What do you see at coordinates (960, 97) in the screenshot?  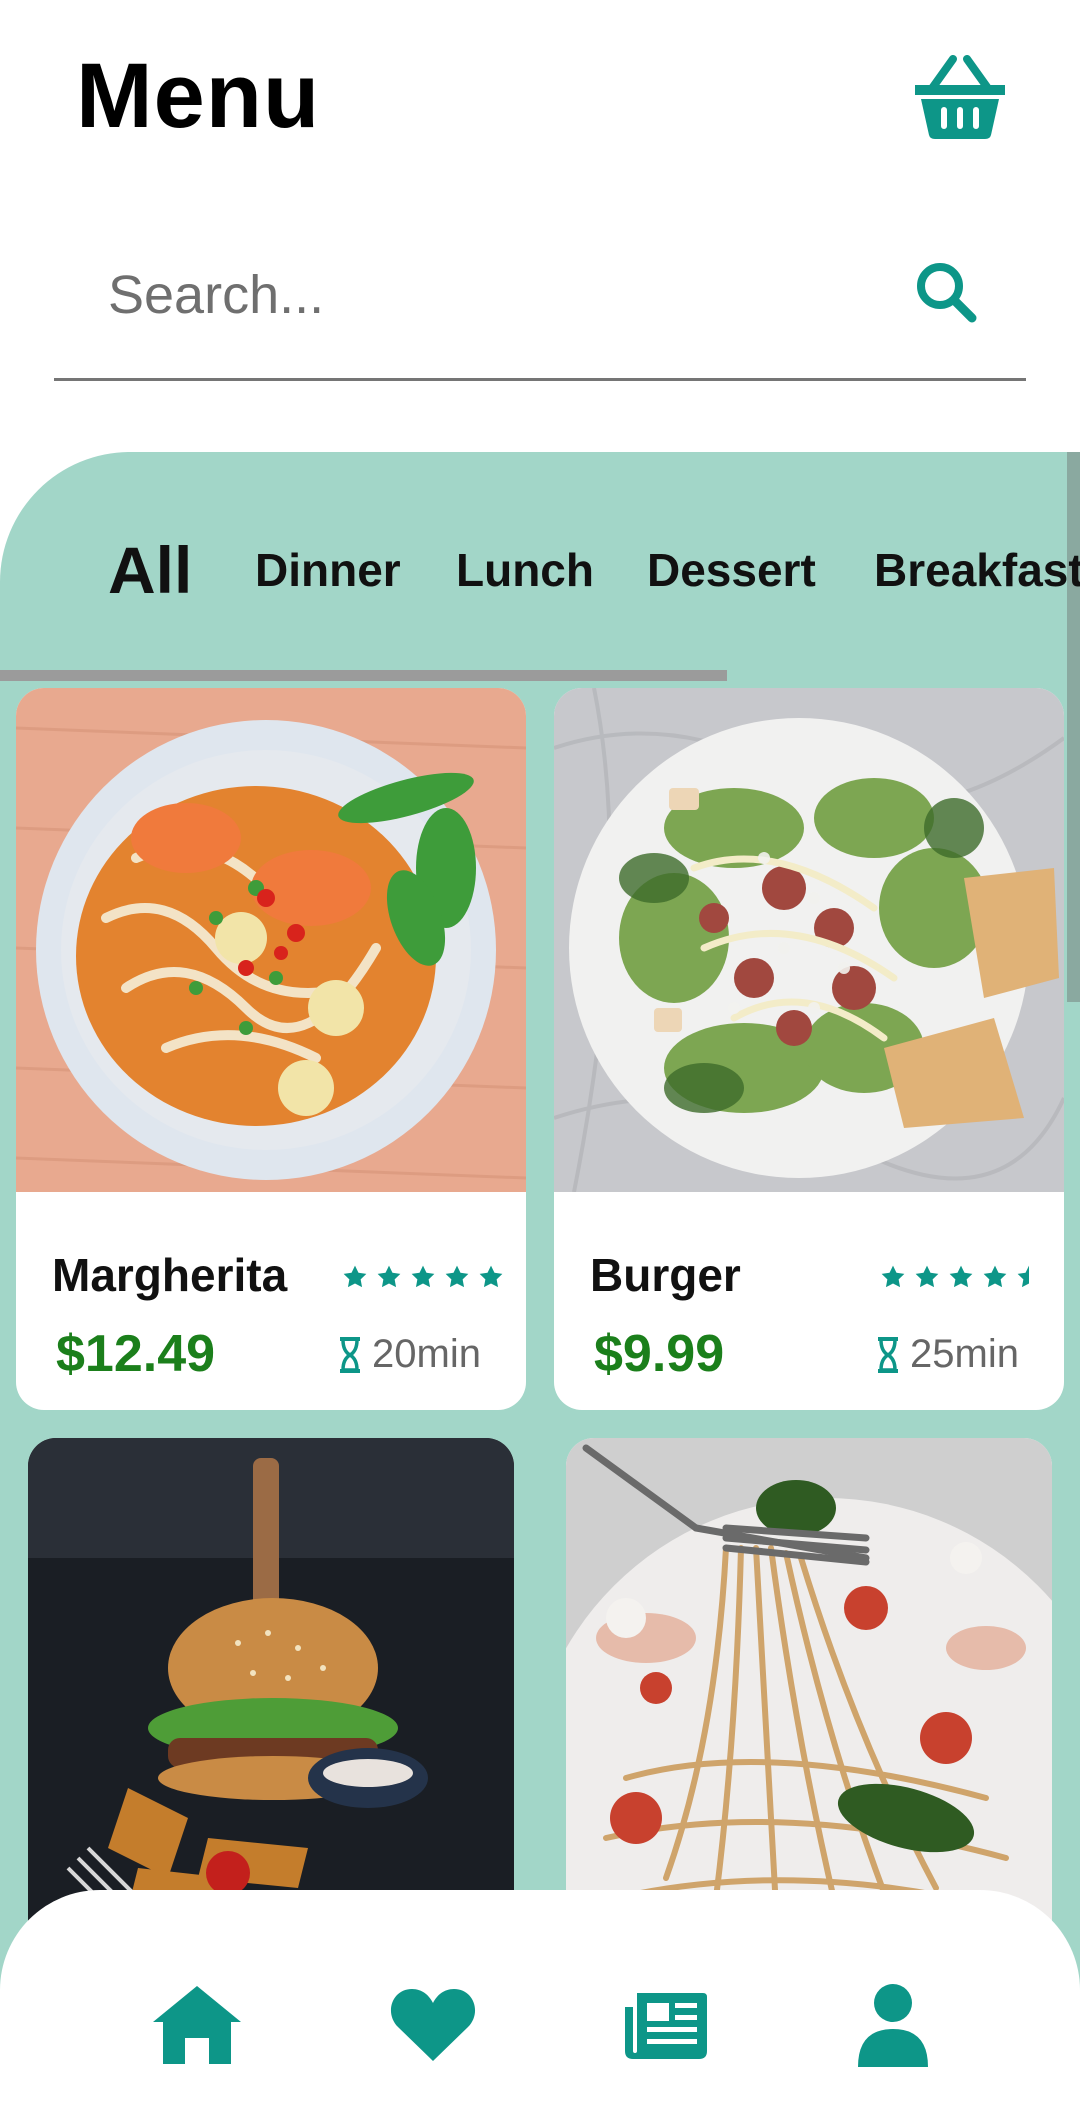 I see `basket-icon` at bounding box center [960, 97].